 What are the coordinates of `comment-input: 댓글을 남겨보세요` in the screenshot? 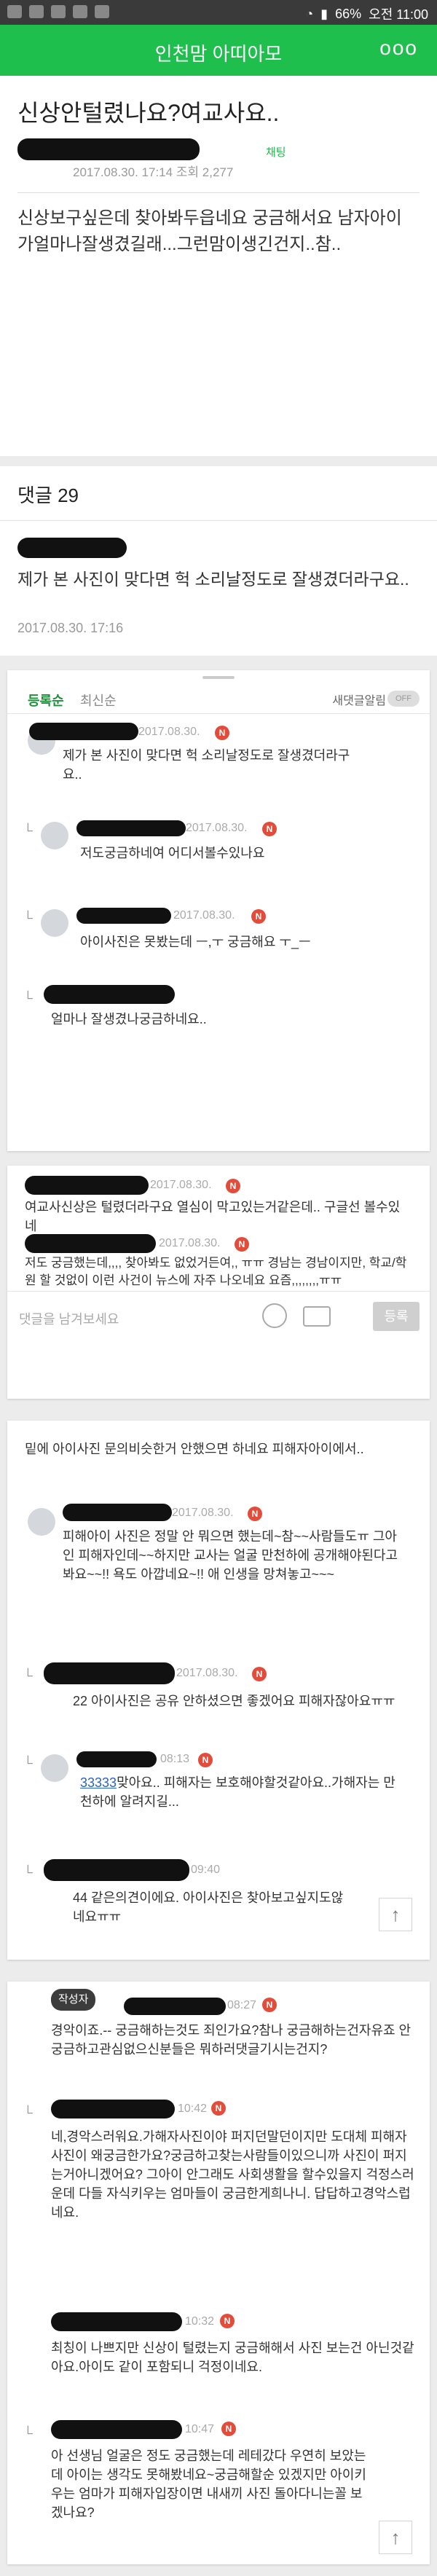 It's located at (69, 1318).